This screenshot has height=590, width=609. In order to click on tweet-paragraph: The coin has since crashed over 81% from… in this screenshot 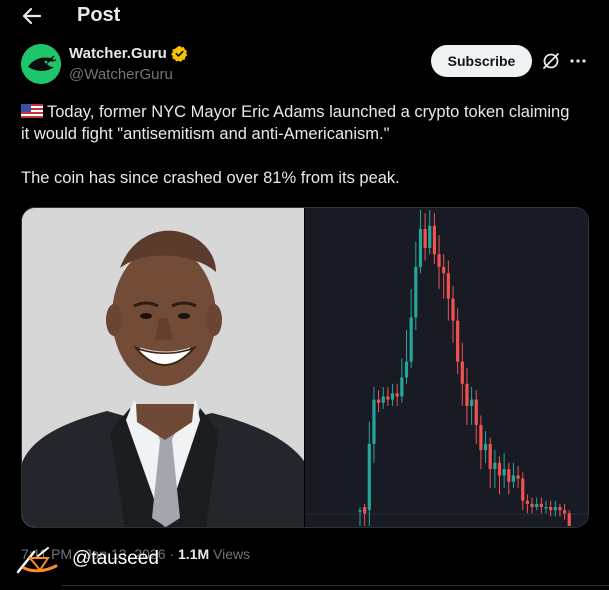, I will do `click(301, 178)`.